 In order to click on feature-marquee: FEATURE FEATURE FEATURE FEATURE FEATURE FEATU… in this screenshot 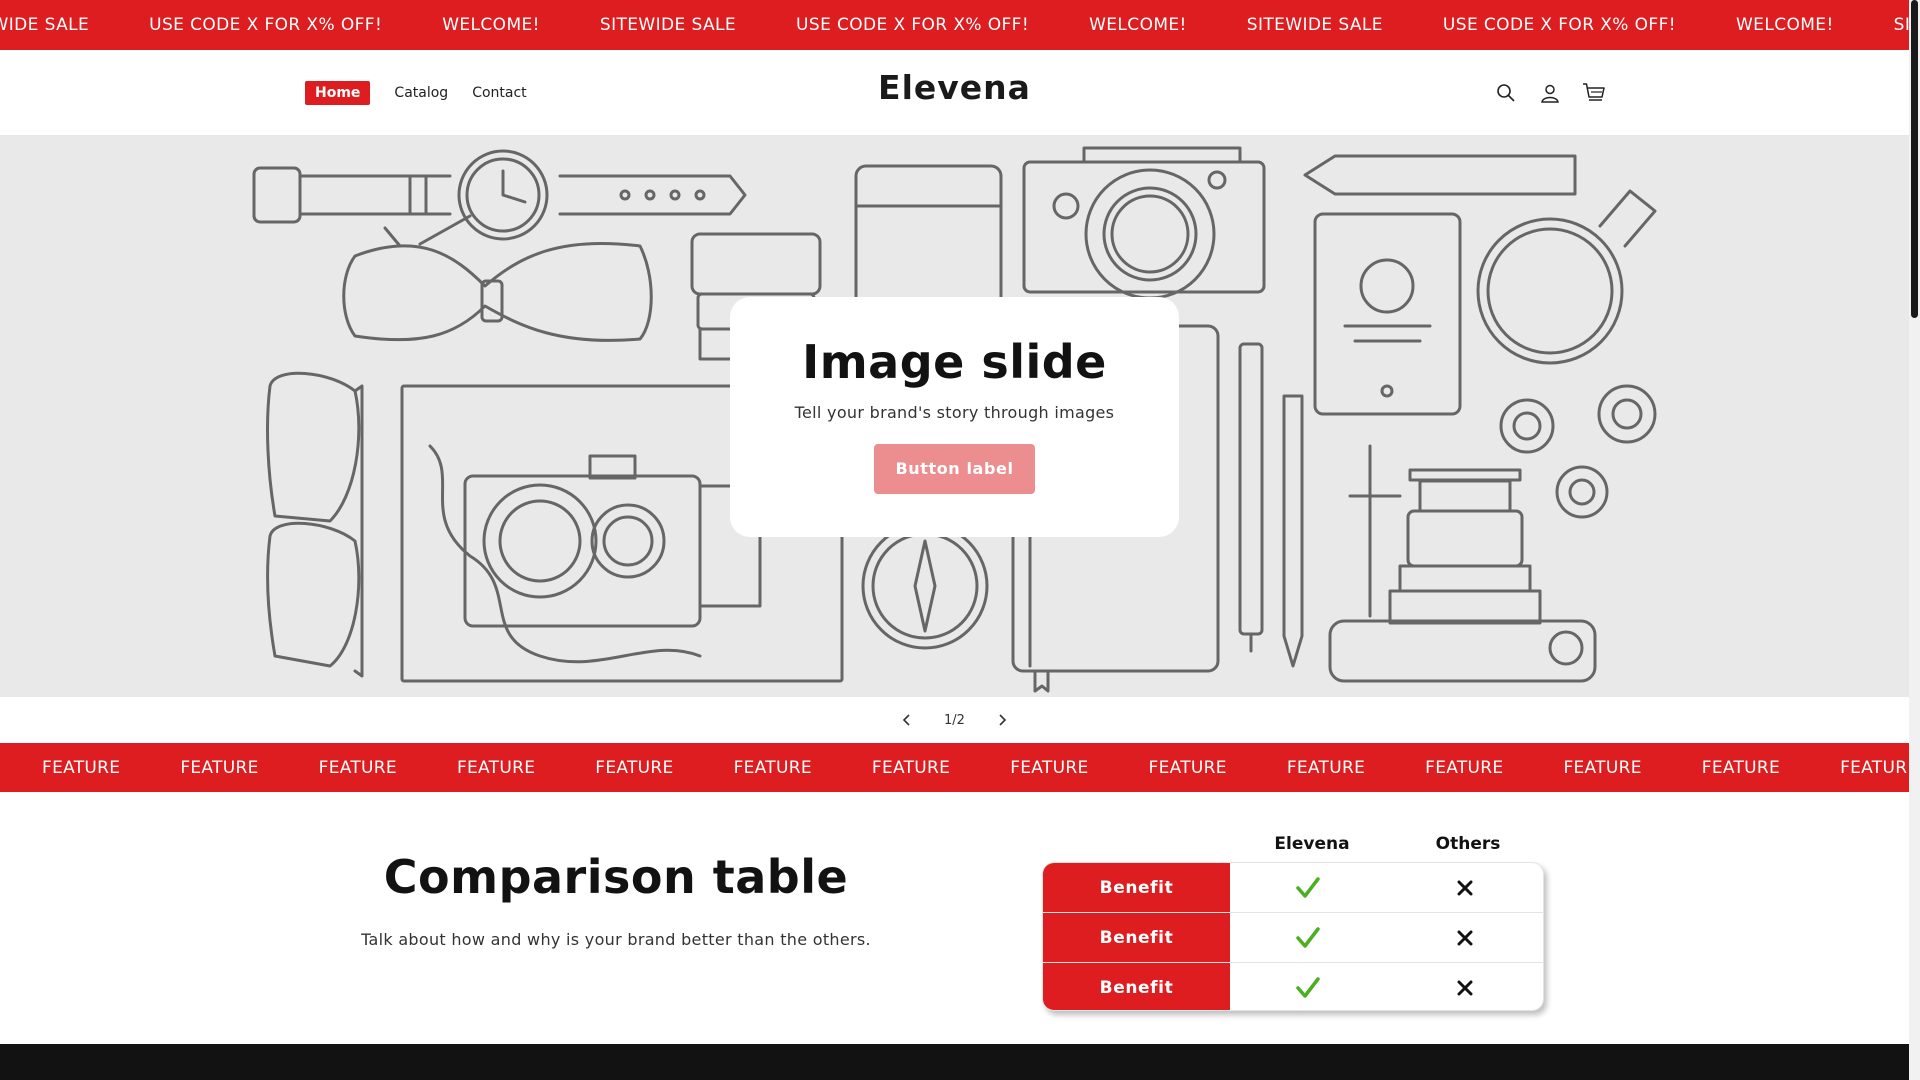, I will do `click(975, 767)`.